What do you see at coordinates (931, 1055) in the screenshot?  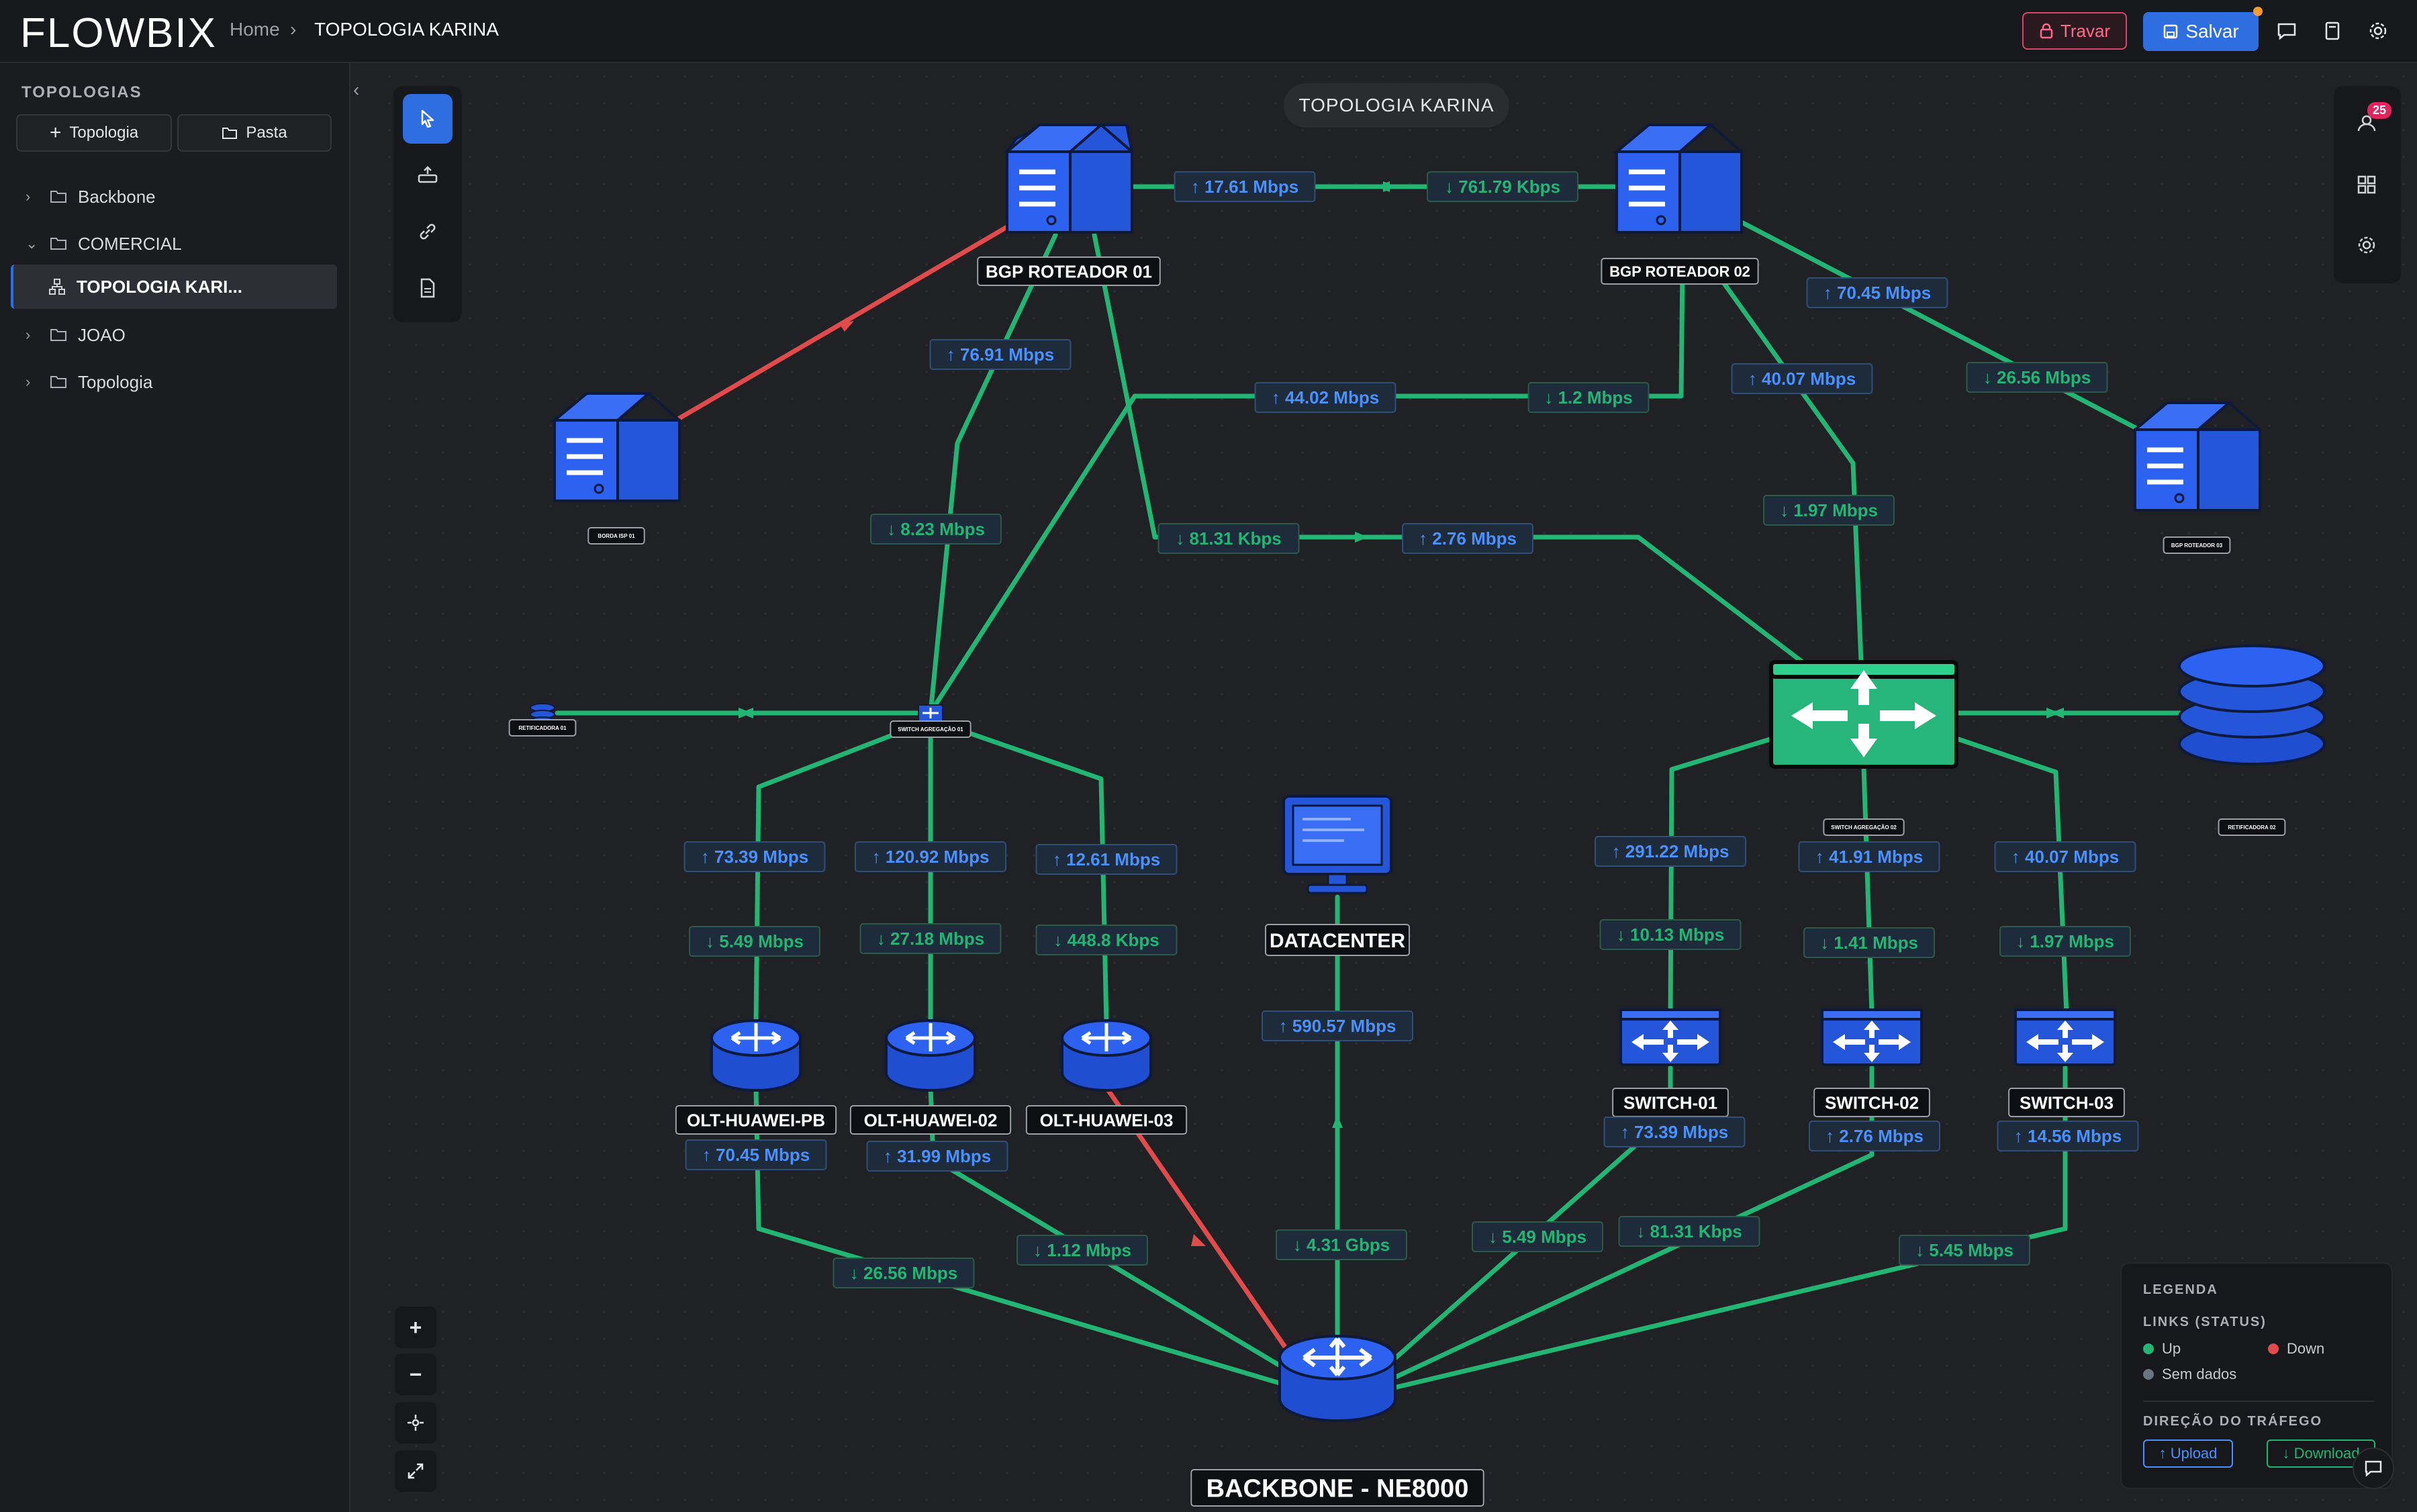 I see `node-olt2` at bounding box center [931, 1055].